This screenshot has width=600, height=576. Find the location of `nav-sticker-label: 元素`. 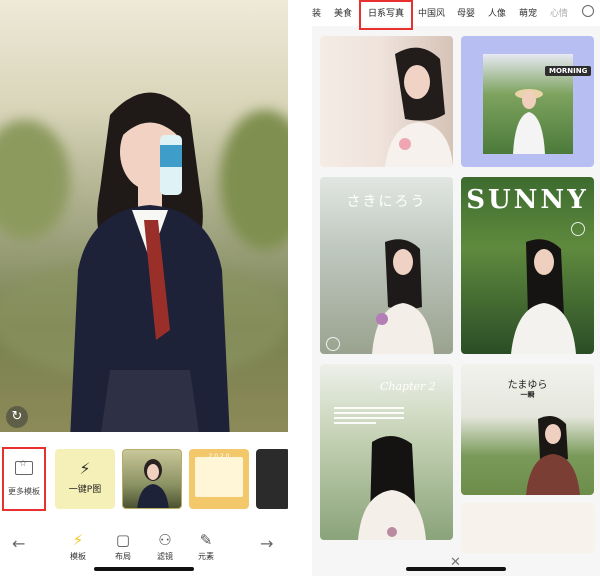

nav-sticker-label: 元素 is located at coordinates (206, 556).